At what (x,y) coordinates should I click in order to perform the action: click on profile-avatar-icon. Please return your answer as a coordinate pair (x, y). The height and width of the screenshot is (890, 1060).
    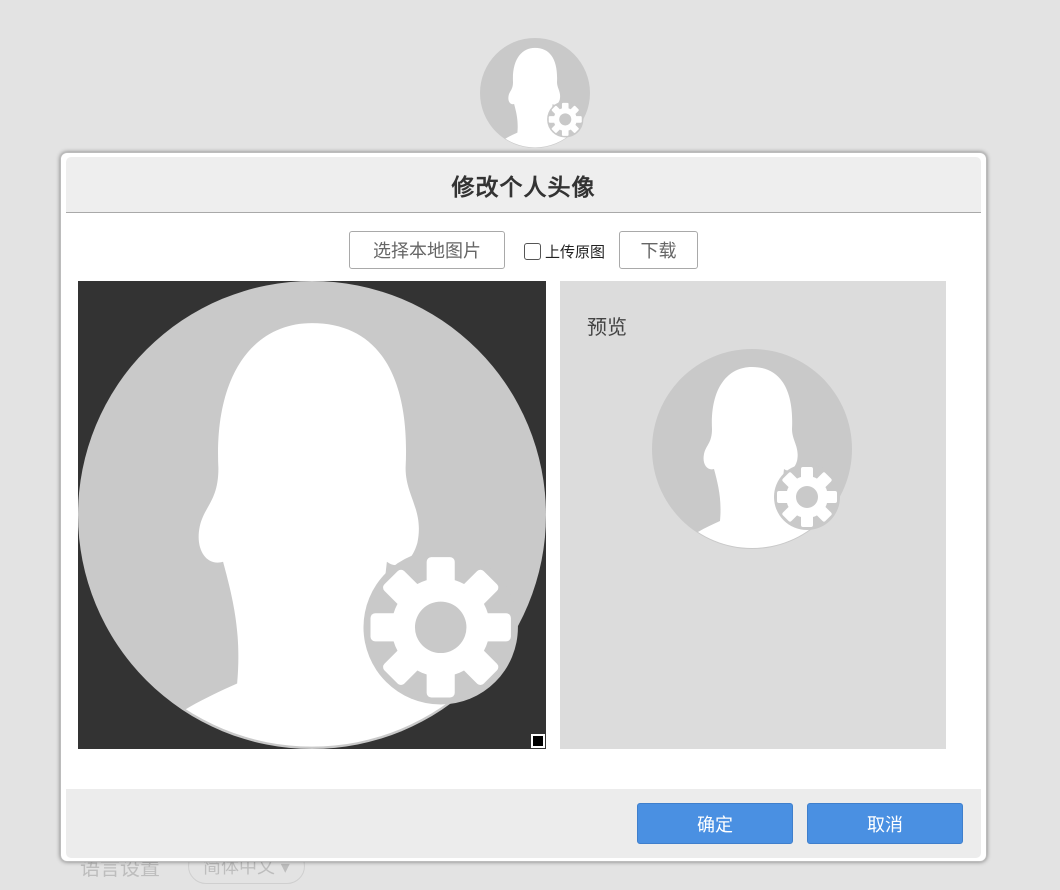
    Looking at the image, I should click on (535, 93).